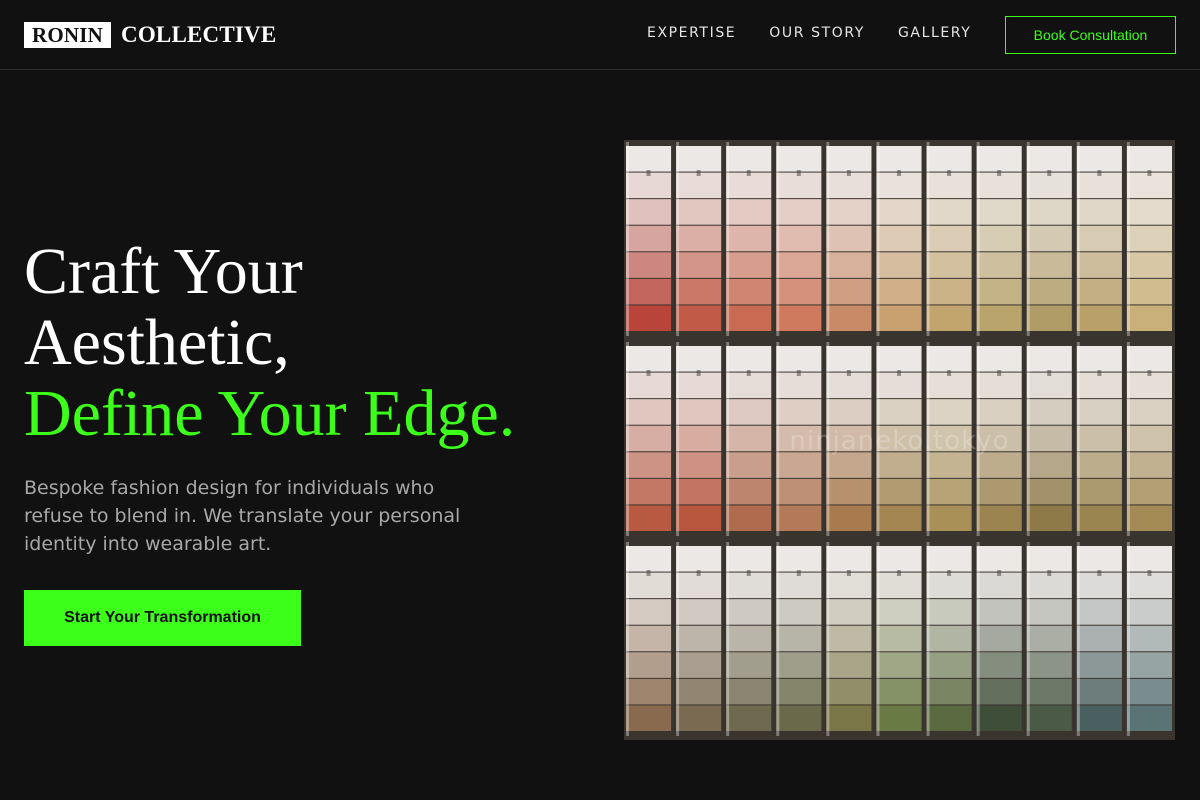 This screenshot has width=1200, height=800. I want to click on start-transformation-button: Start Your Transformation, so click(162, 618).